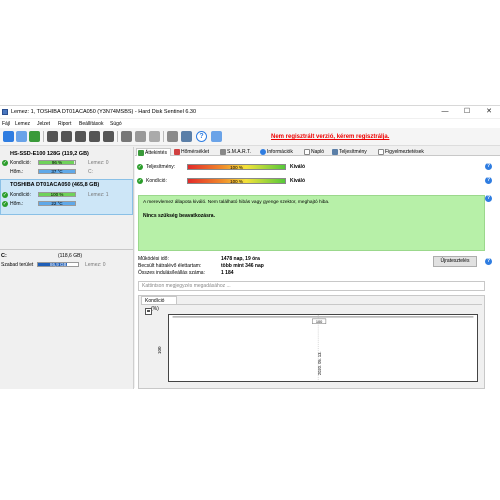 This screenshot has height=500, width=500. What do you see at coordinates (172, 136) in the screenshot?
I see `network-icon` at bounding box center [172, 136].